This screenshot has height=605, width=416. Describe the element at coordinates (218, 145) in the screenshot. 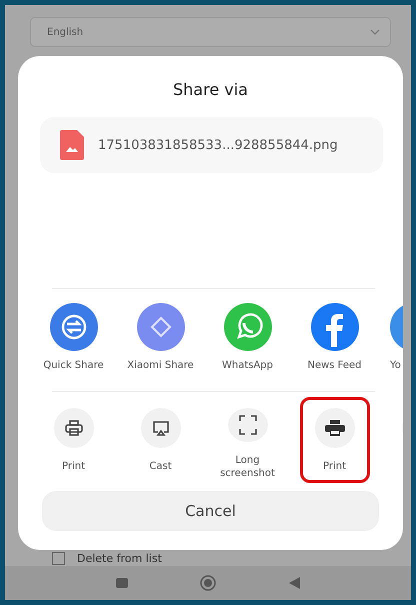

I see `file-name: 175103831858533...928855844.png` at that location.